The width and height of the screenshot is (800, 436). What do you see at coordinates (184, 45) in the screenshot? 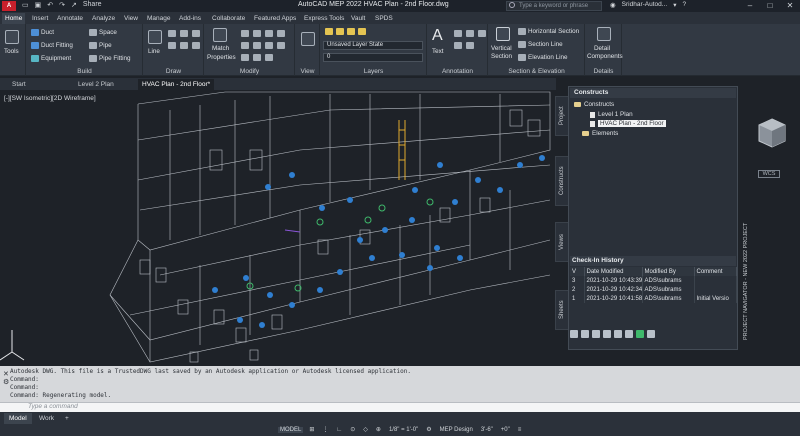
I see `hatch-icon` at bounding box center [184, 45].